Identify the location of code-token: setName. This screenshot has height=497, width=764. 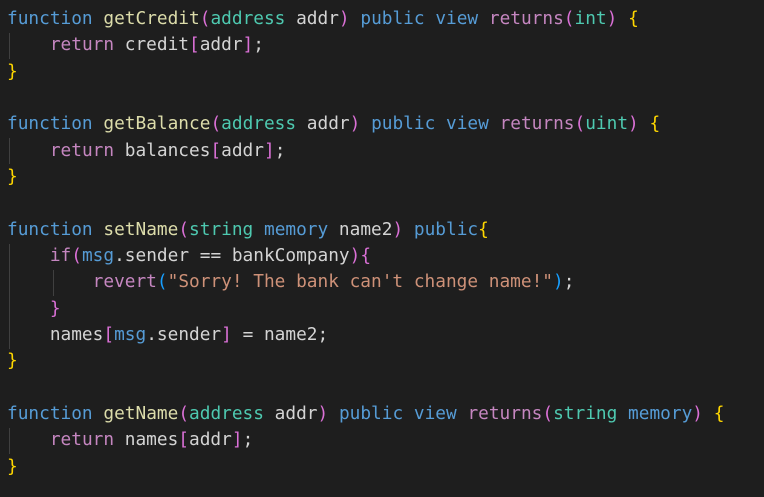
(141, 229).